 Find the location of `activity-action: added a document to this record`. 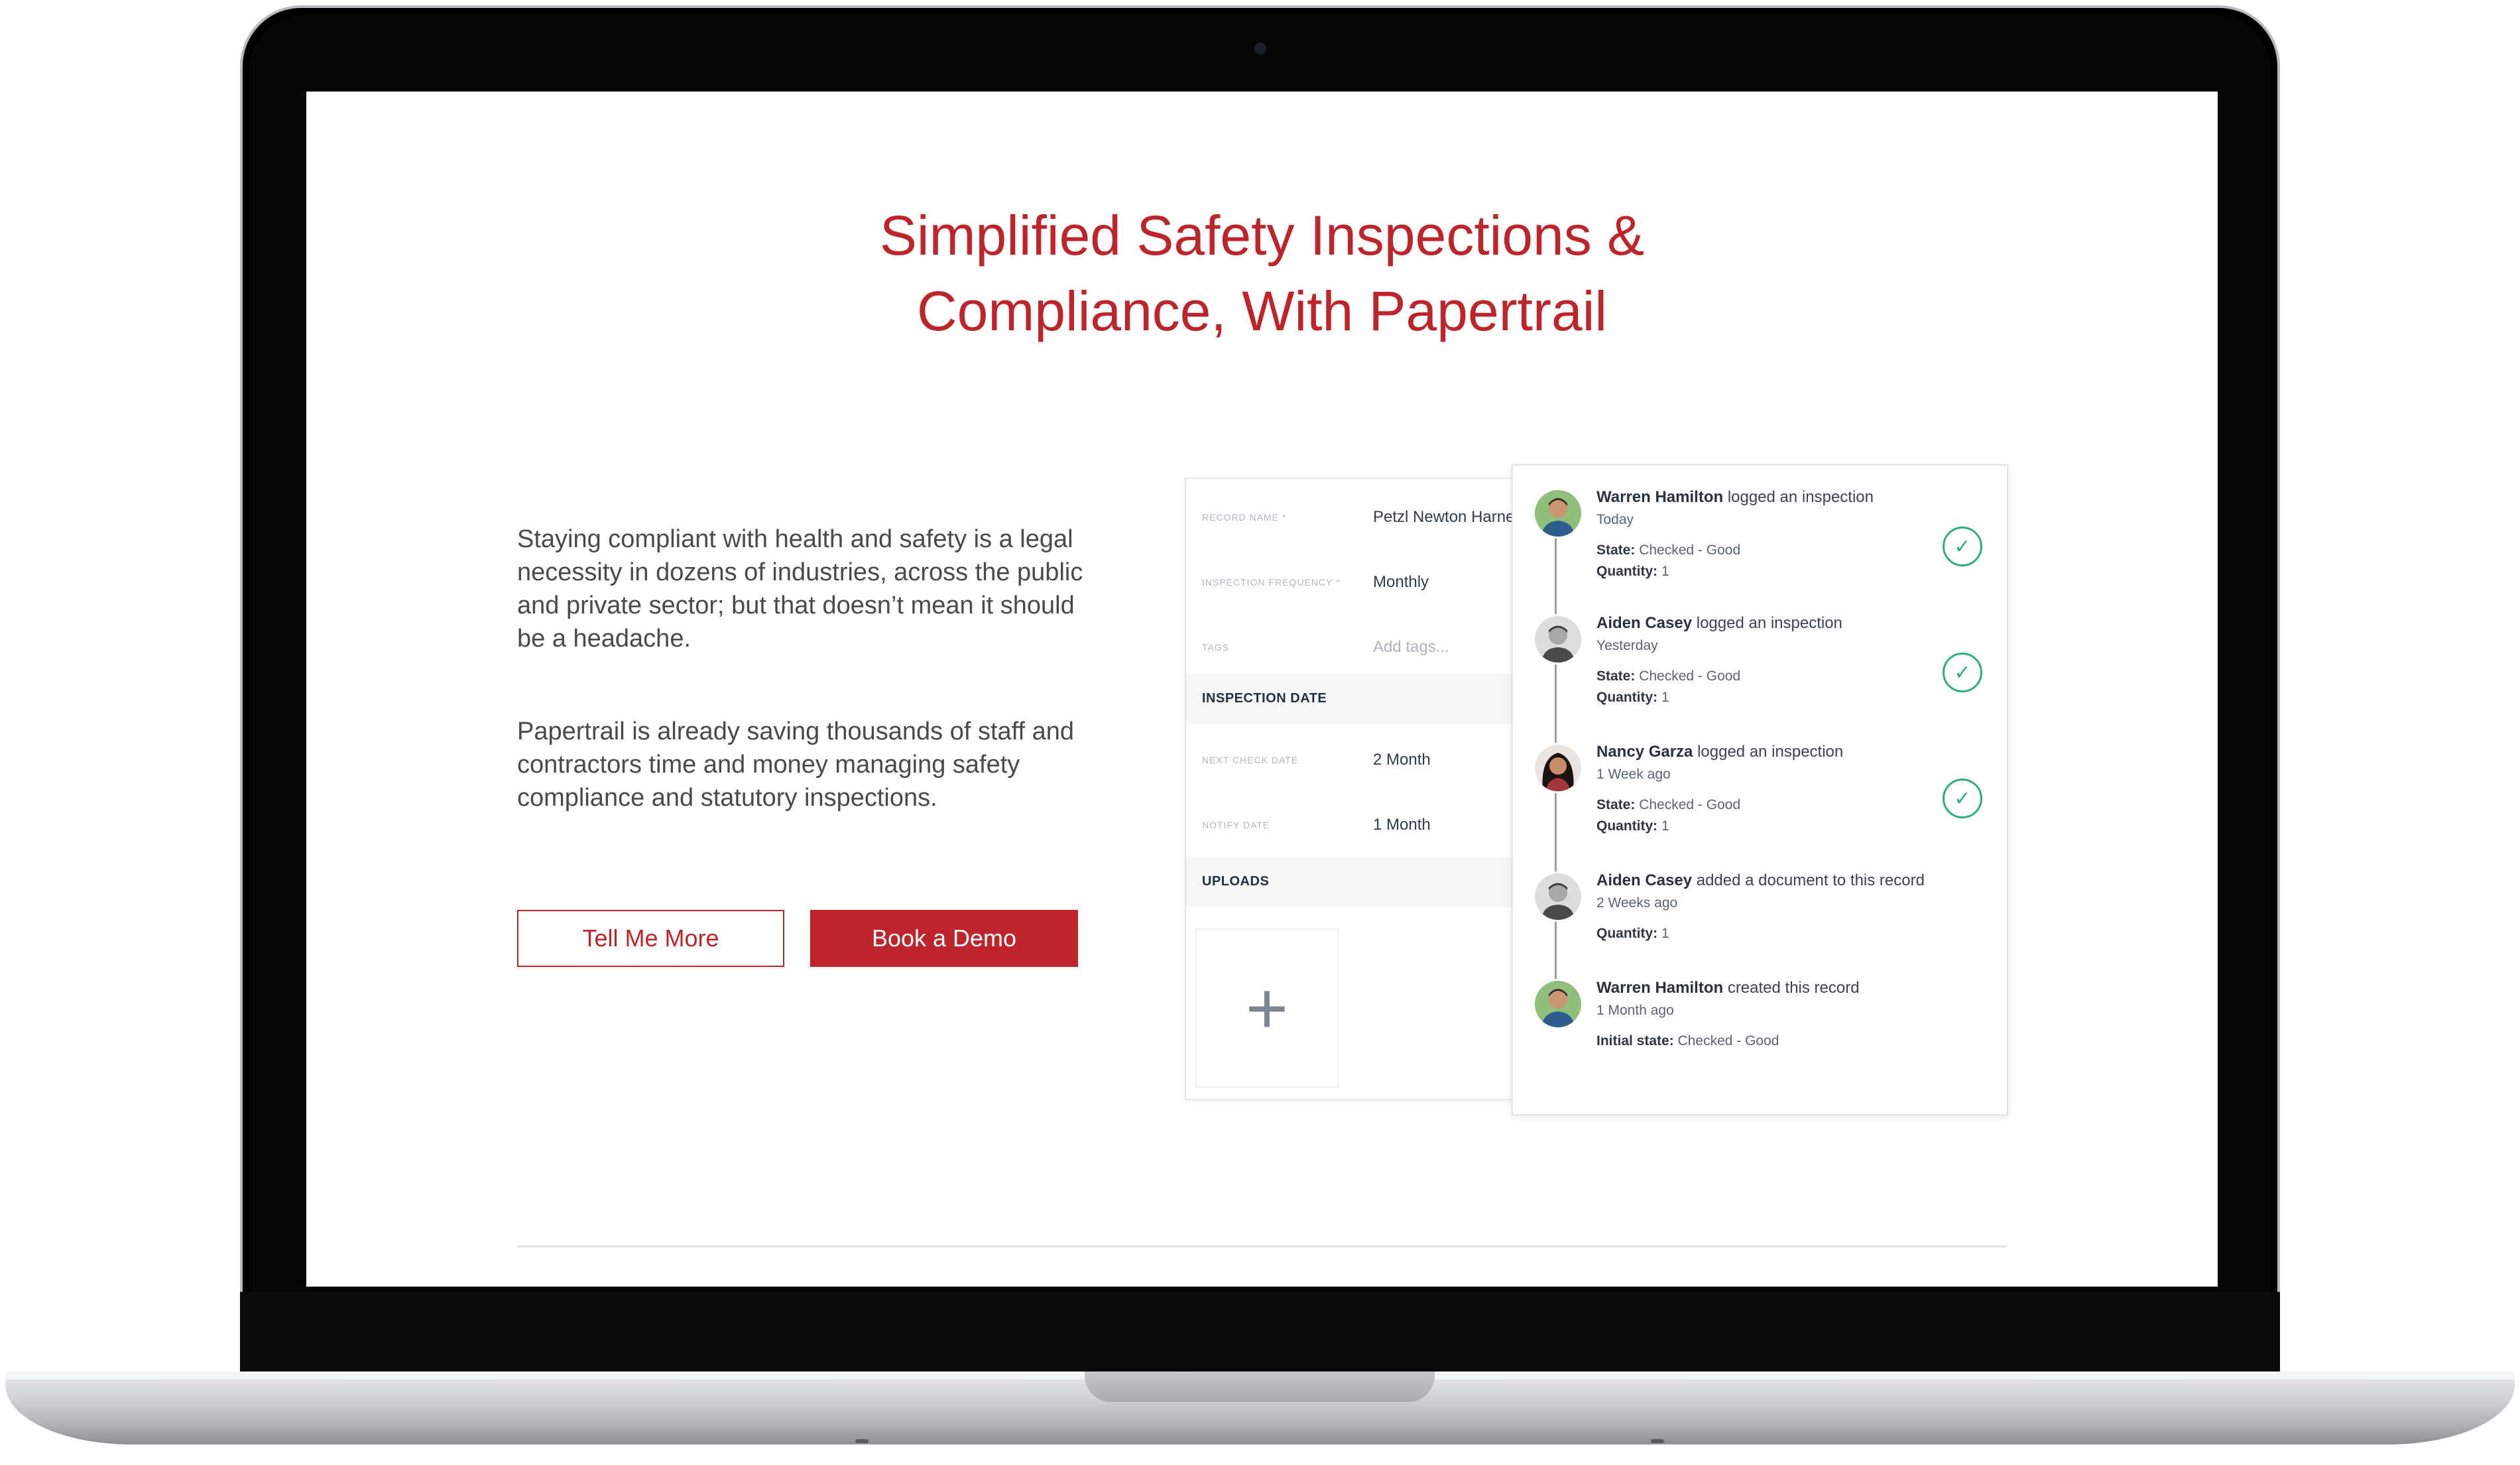

activity-action: added a document to this record is located at coordinates (1810, 880).